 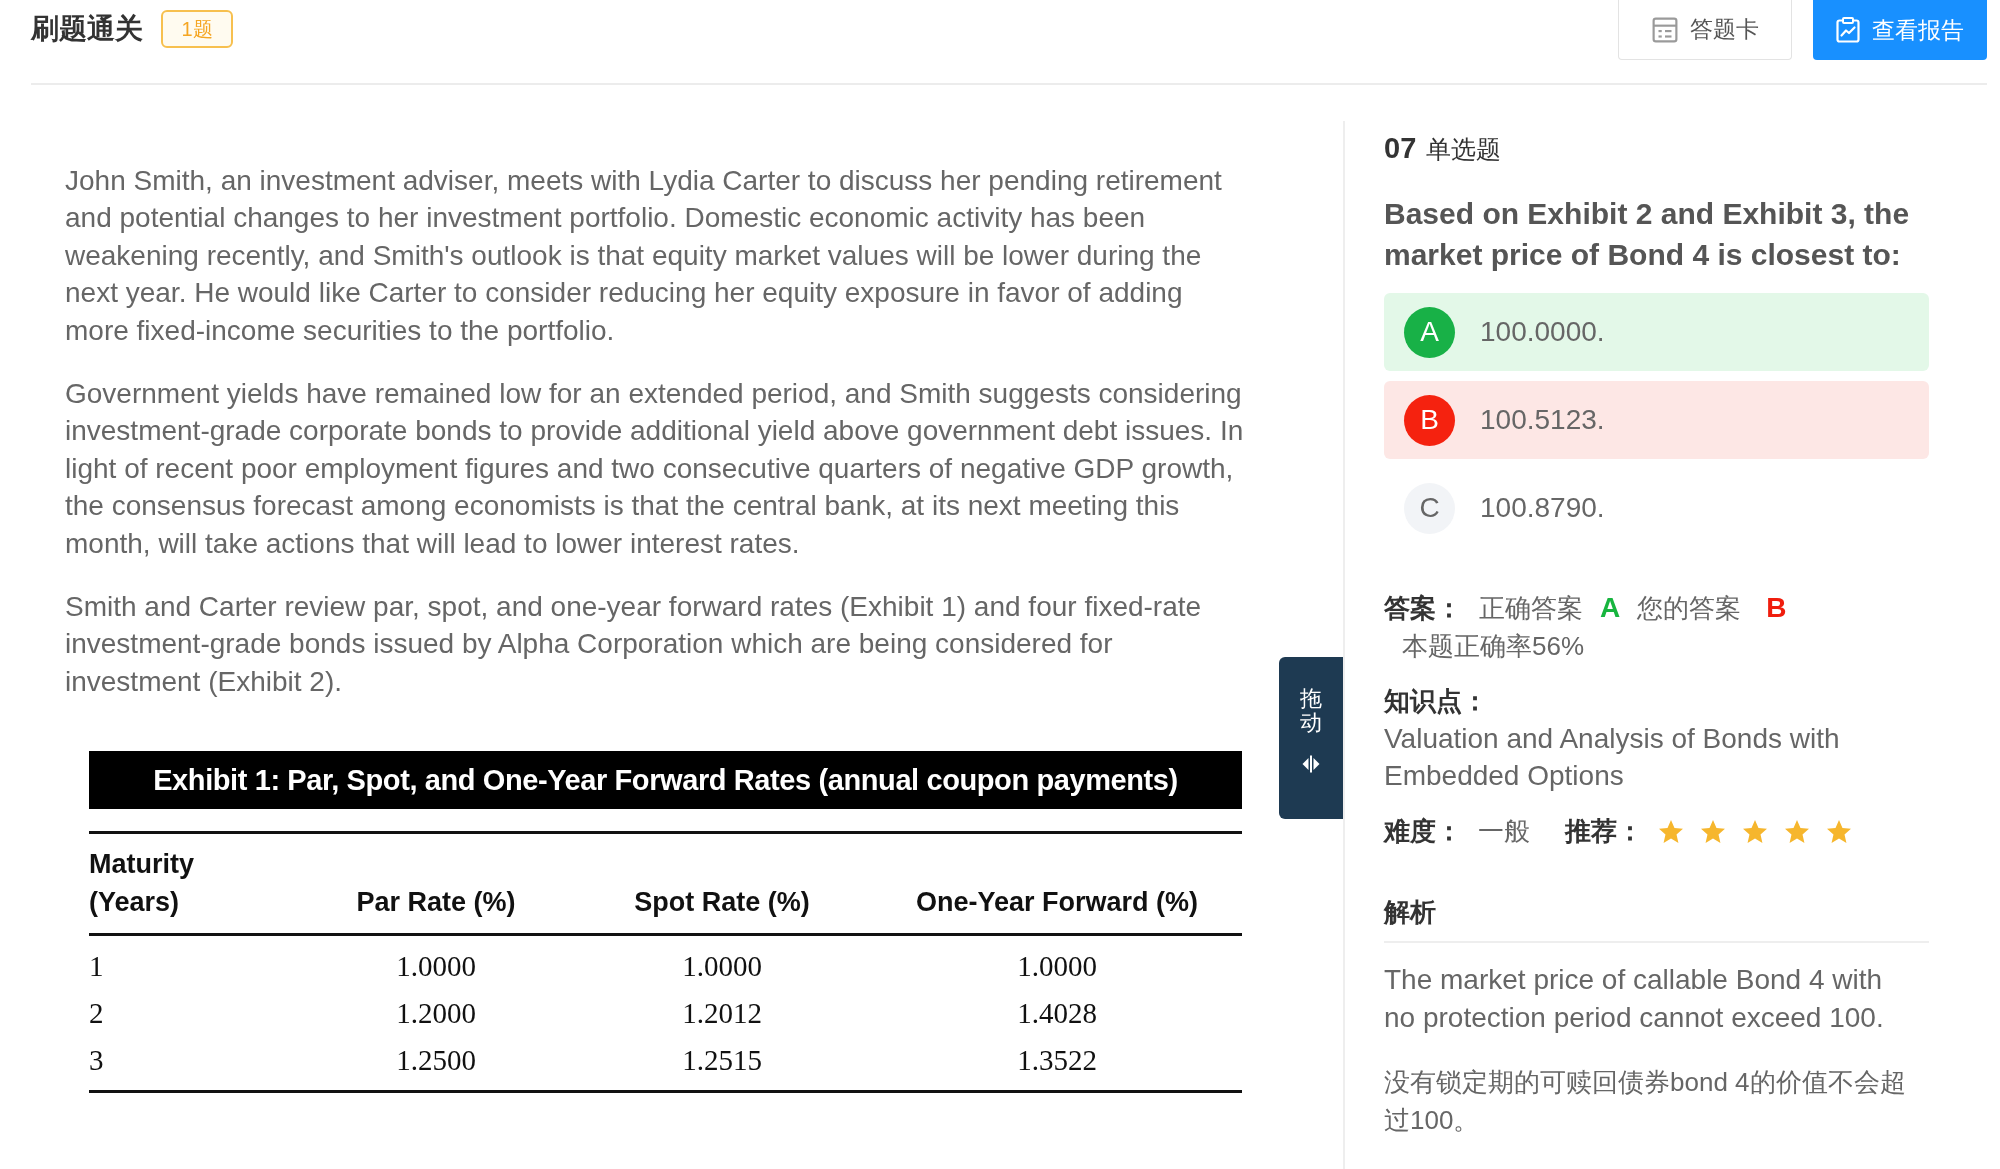 I want to click on analysis-text: 没有锁定期的可赎回债券bond 4的价值不会超过100。, so click(x=1645, y=1101).